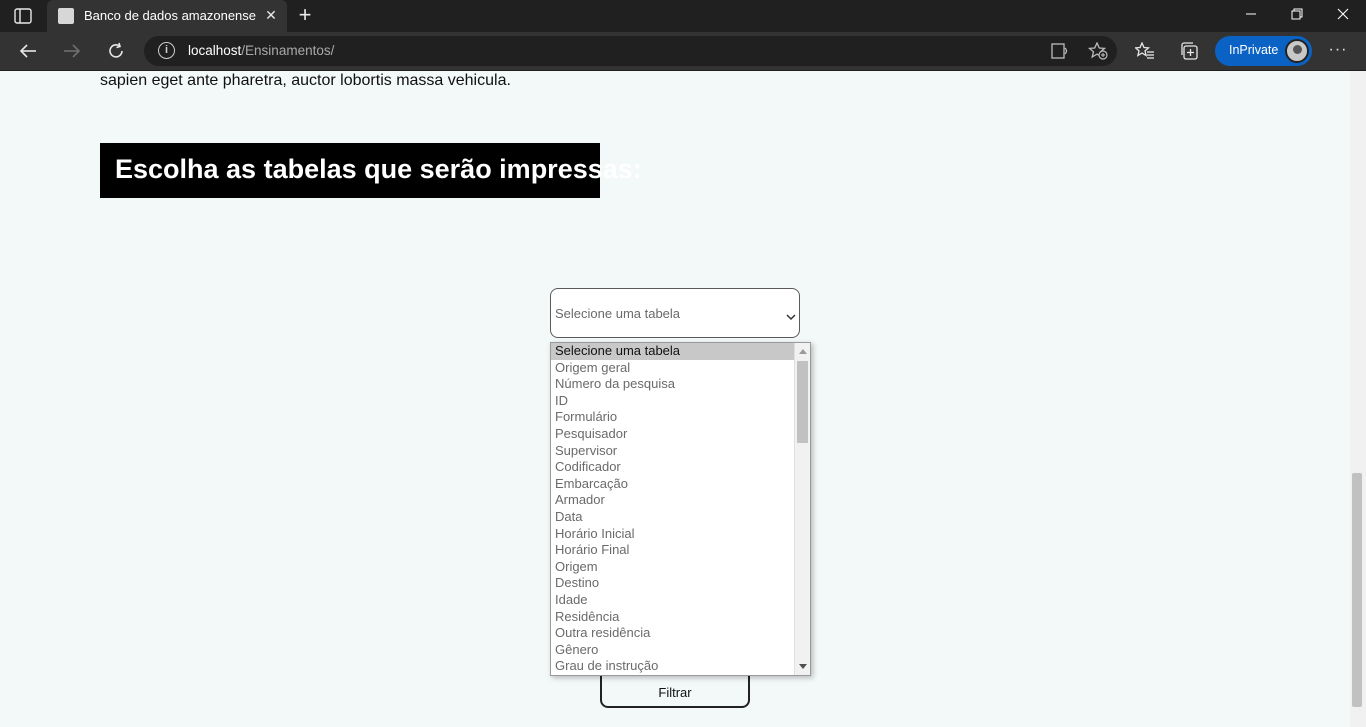 This screenshot has height=727, width=1366. I want to click on filter-label: Filtrar, so click(675, 692).